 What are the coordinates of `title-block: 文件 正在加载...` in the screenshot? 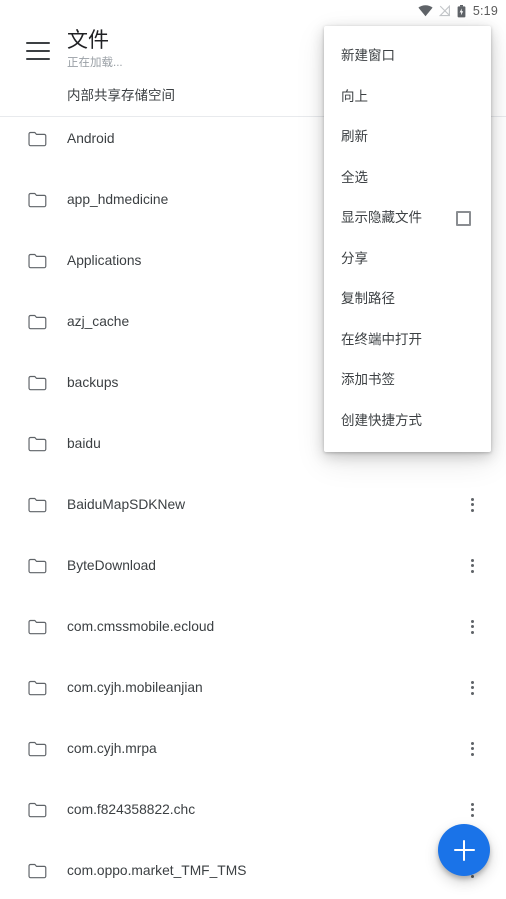 It's located at (95, 49).